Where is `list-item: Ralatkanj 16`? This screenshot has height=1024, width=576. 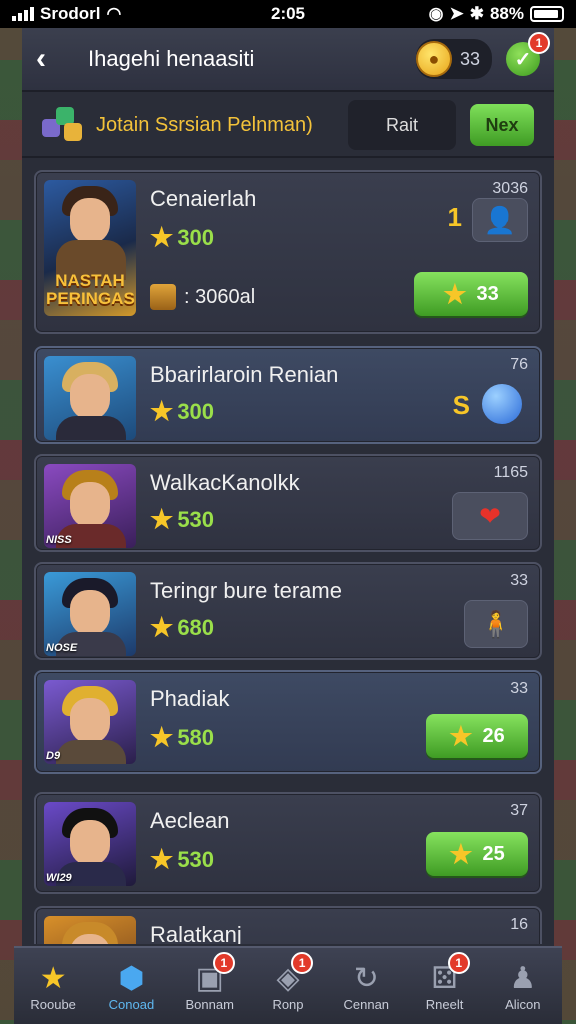
list-item: Ralatkanj 16 is located at coordinates (288, 925).